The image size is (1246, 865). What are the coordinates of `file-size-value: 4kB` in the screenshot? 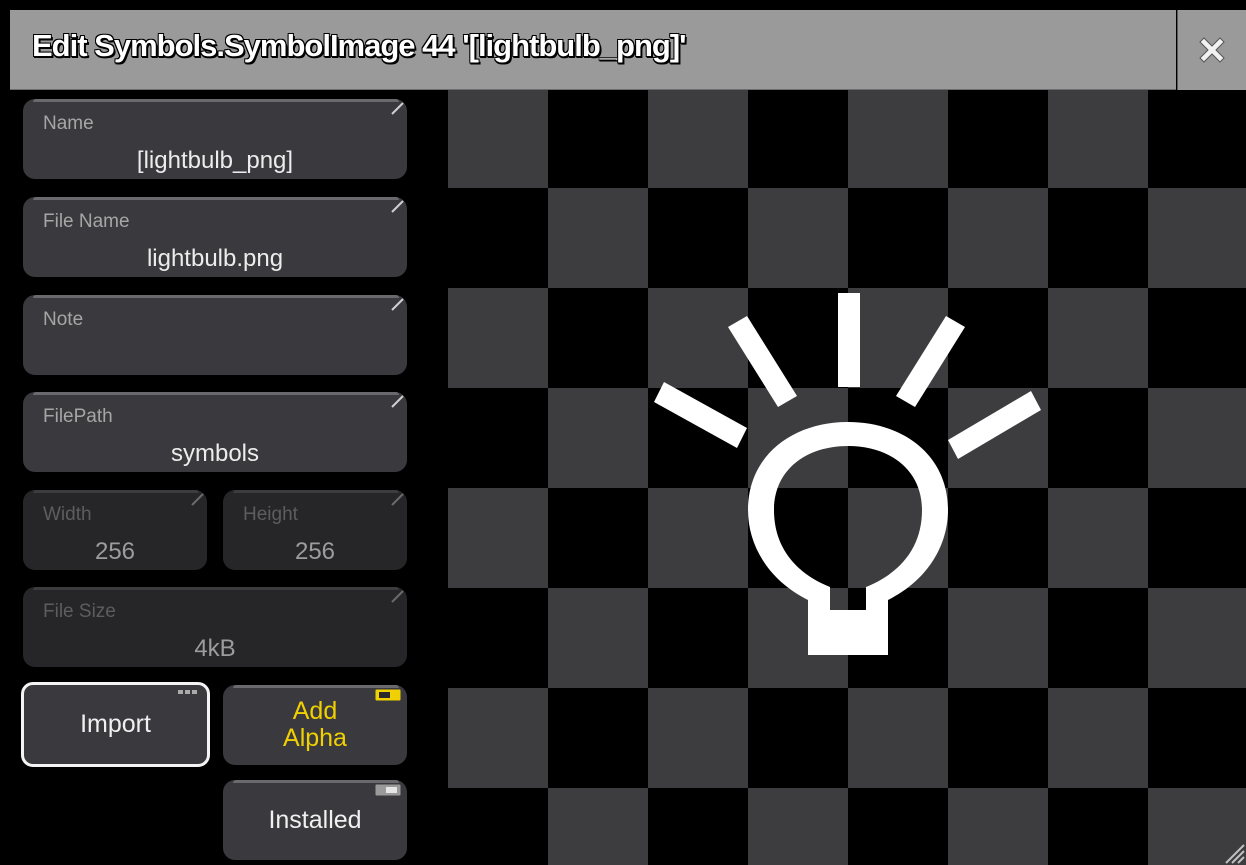 It's located at (215, 648).